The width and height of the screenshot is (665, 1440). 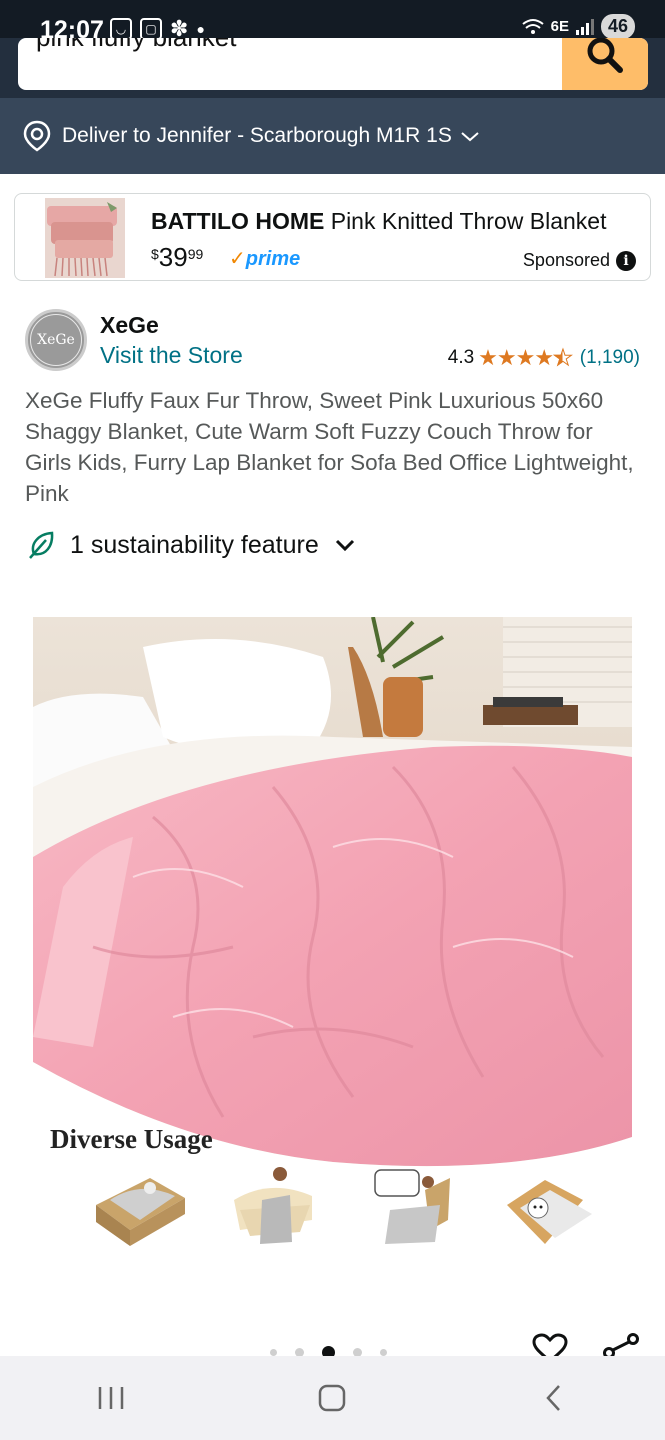 I want to click on prime-badge: ✓prime, so click(x=264, y=258).